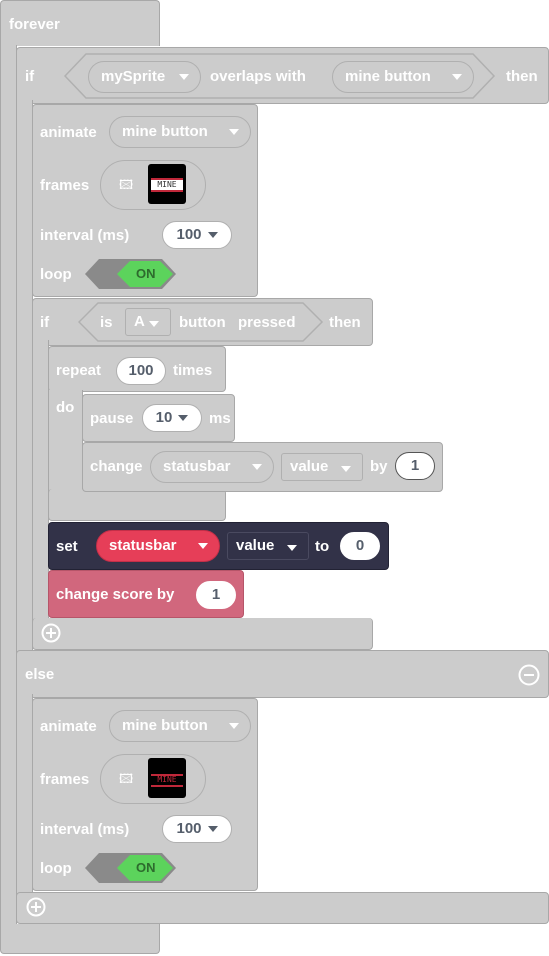 This screenshot has height=956, width=549. I want to click on ms-label: ms, so click(220, 418).